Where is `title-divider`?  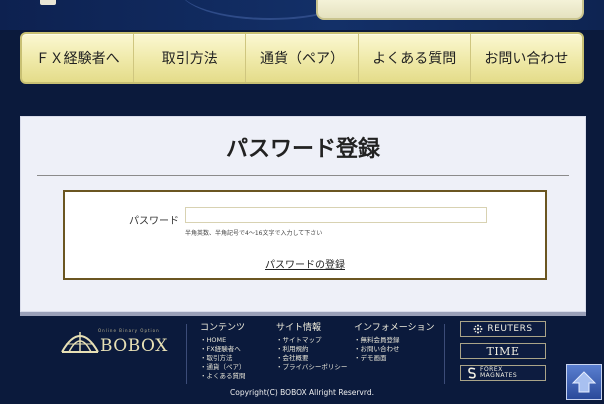
title-divider is located at coordinates (303, 175).